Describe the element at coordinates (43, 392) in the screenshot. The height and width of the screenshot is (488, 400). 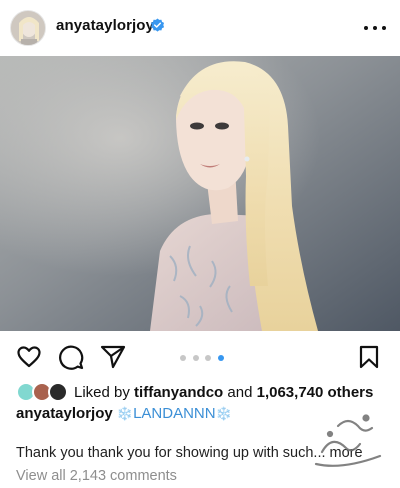
I see `liked-by-avatars` at that location.